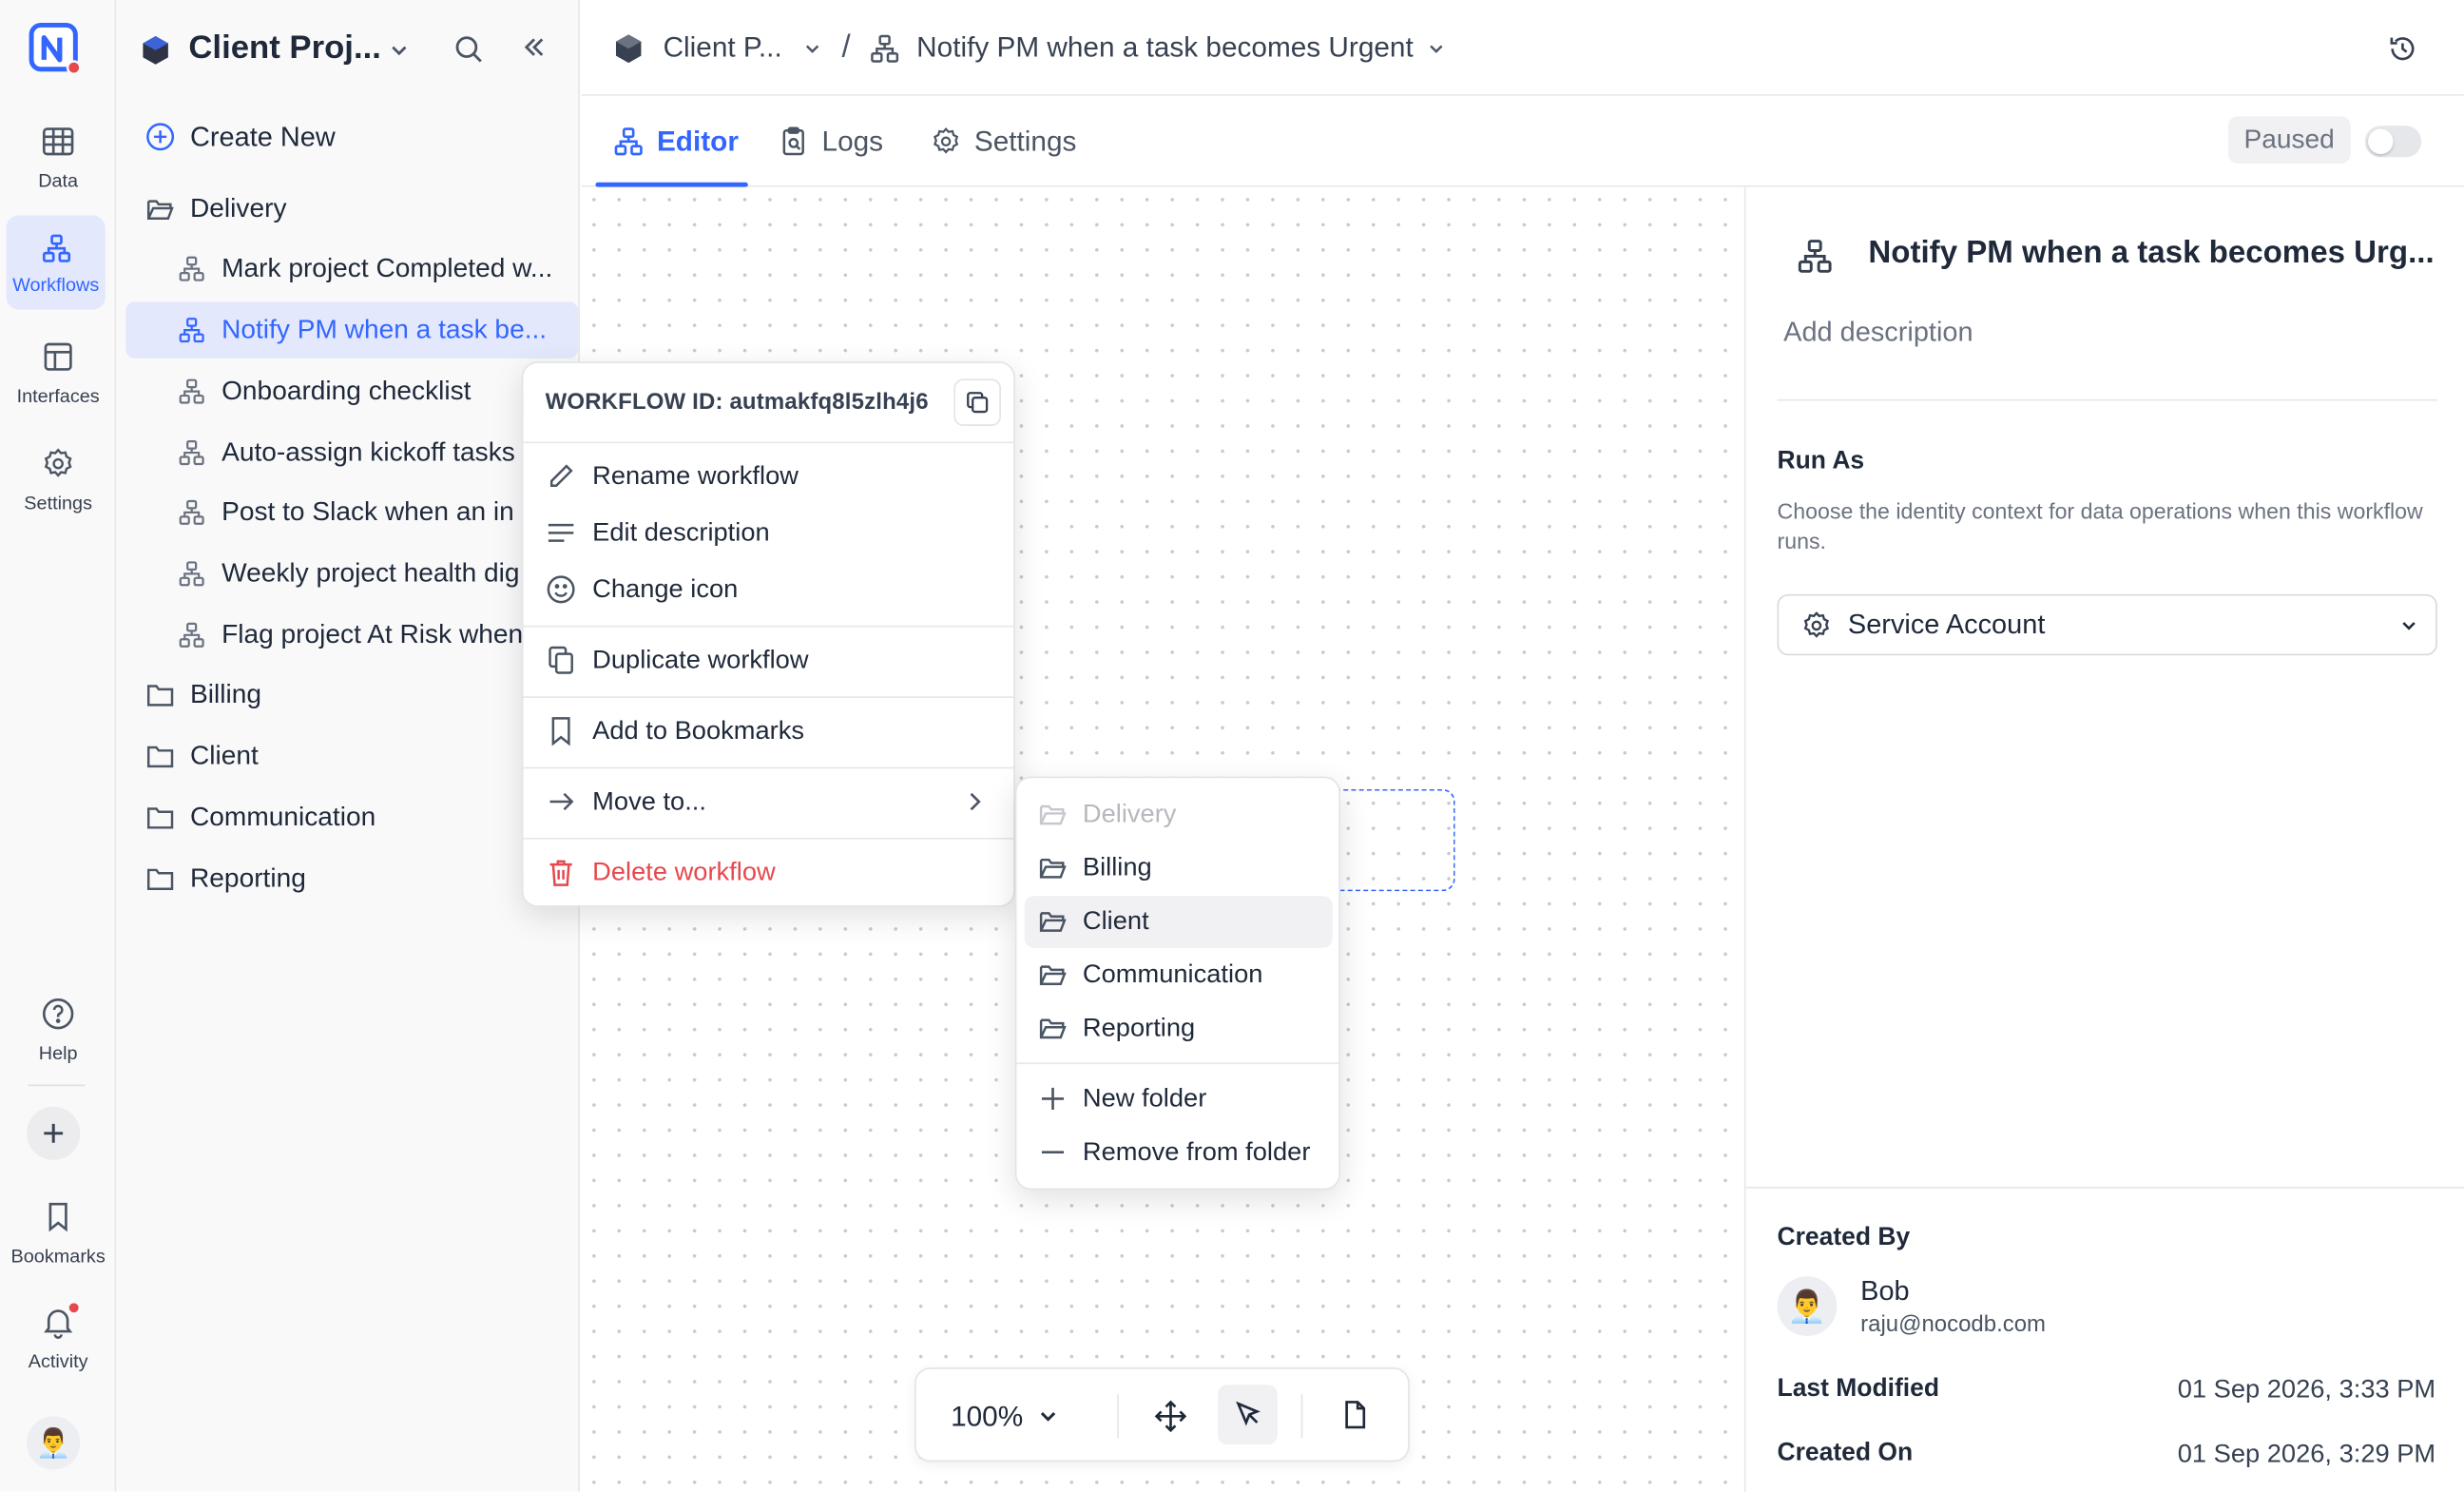  Describe the element at coordinates (1177, 1152) in the screenshot. I see `remove-from-folder-item: Remove from folder` at that location.